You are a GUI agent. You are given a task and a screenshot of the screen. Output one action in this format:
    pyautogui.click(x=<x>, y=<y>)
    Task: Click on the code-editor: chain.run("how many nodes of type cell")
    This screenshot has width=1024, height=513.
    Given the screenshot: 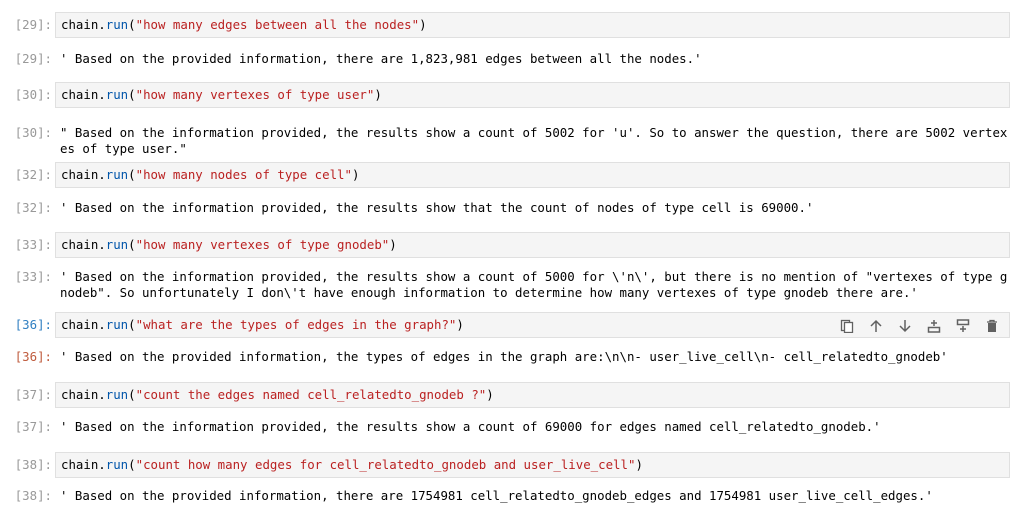 What is the action you would take?
    pyautogui.click(x=532, y=175)
    